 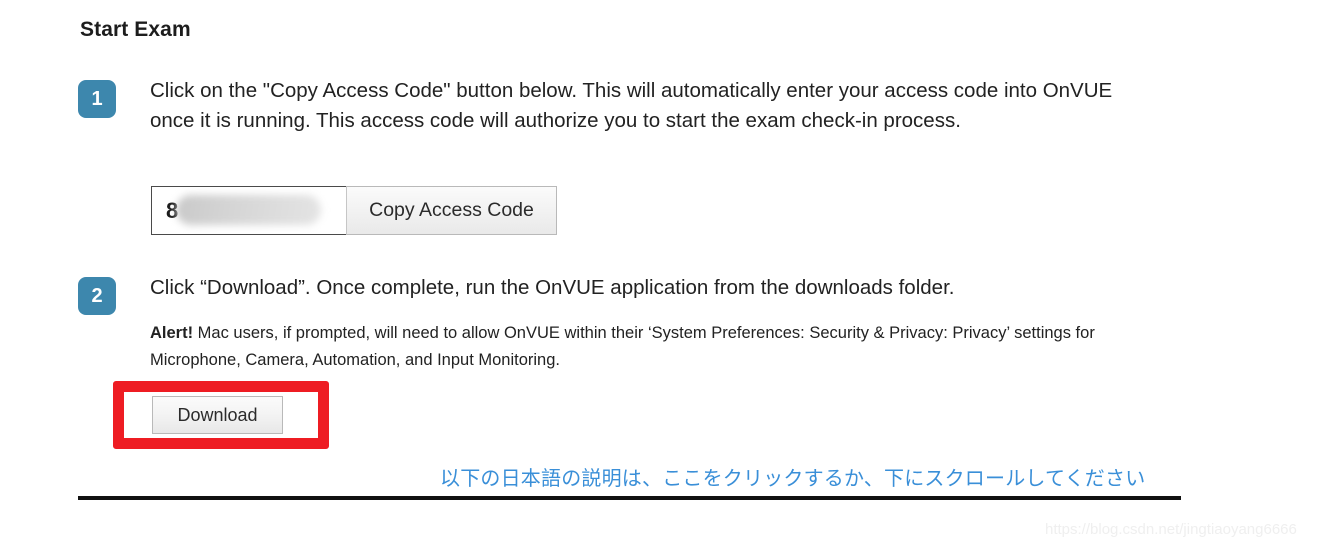 I want to click on access-code-redaction-overlay, so click(x=248, y=210).